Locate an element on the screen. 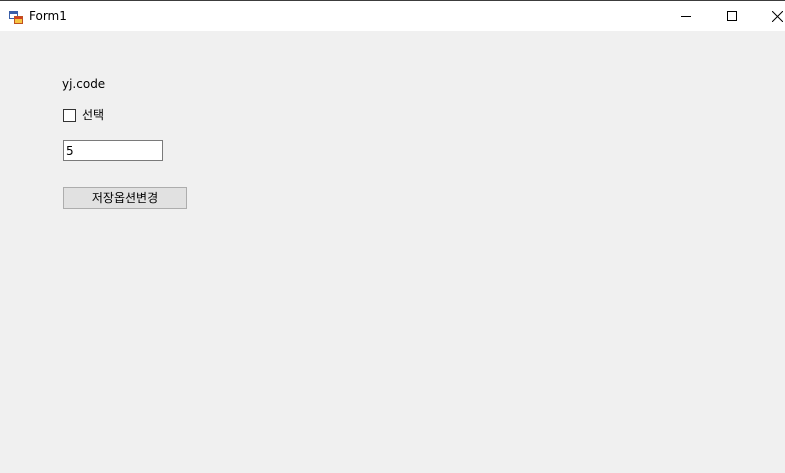 The height and width of the screenshot is (473, 785). minimize-button is located at coordinates (686, 16).